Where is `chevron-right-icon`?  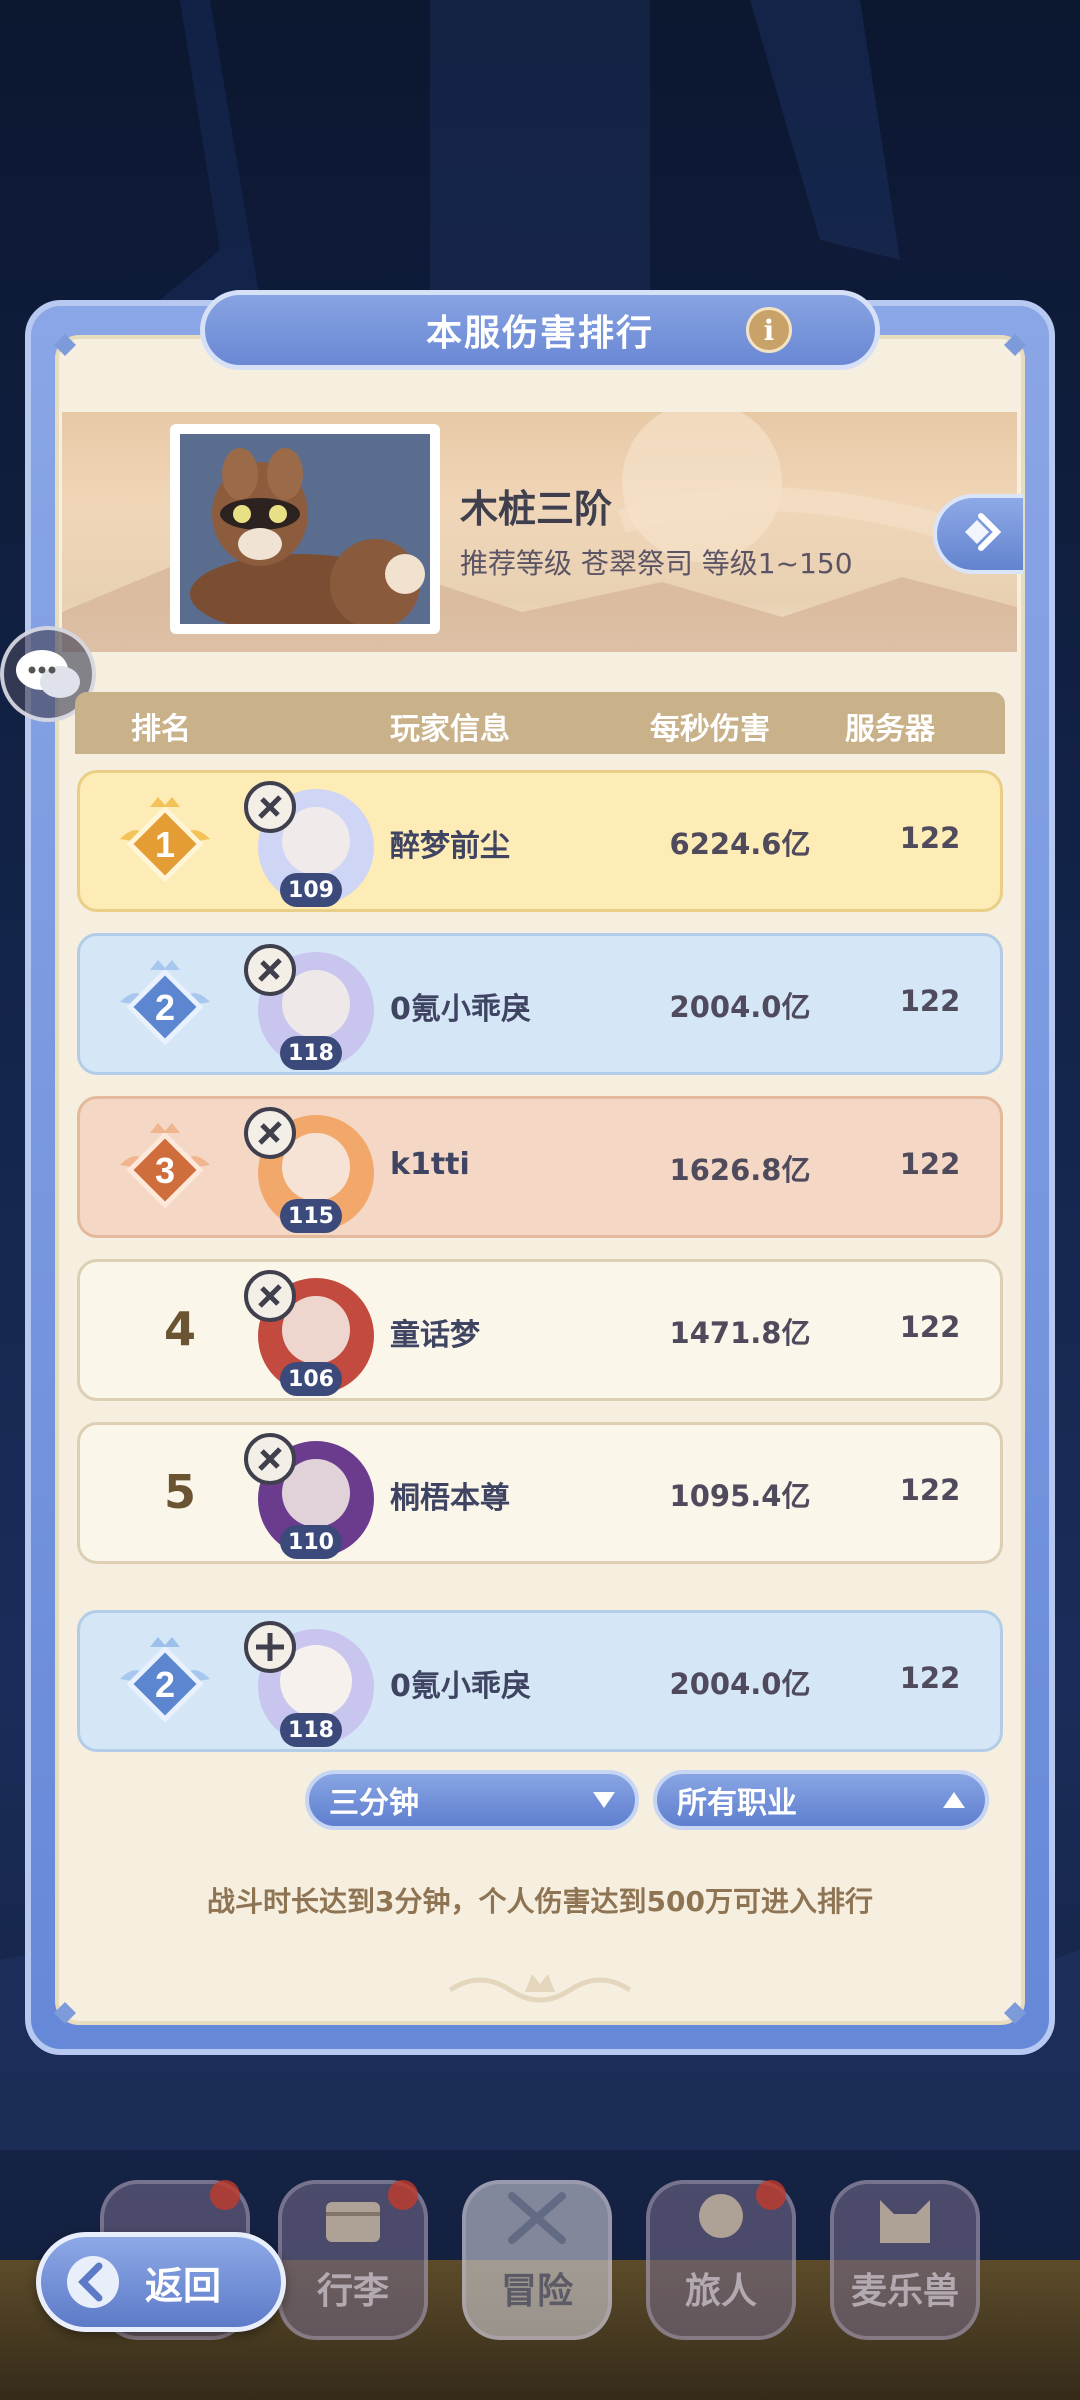 chevron-right-icon is located at coordinates (983, 532).